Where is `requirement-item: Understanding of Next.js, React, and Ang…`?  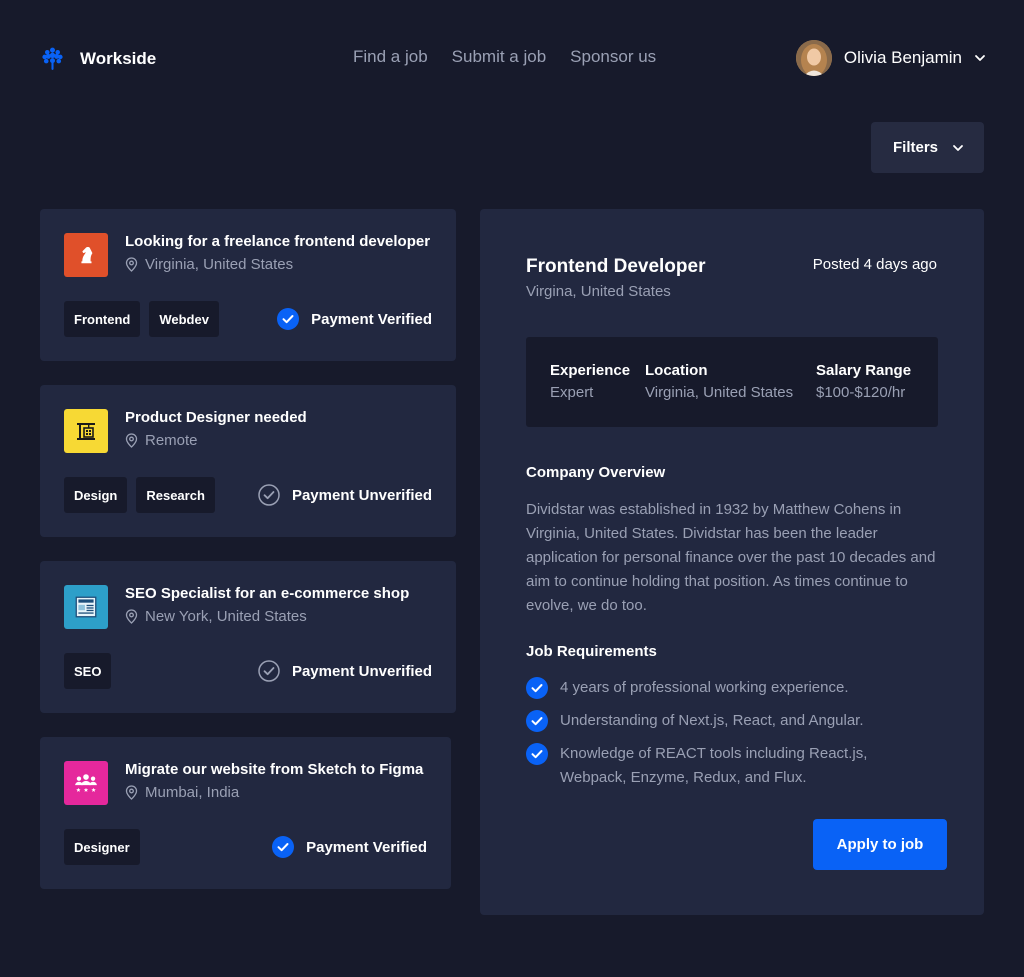
requirement-item: Understanding of Next.js, React, and Ang… is located at coordinates (718, 721).